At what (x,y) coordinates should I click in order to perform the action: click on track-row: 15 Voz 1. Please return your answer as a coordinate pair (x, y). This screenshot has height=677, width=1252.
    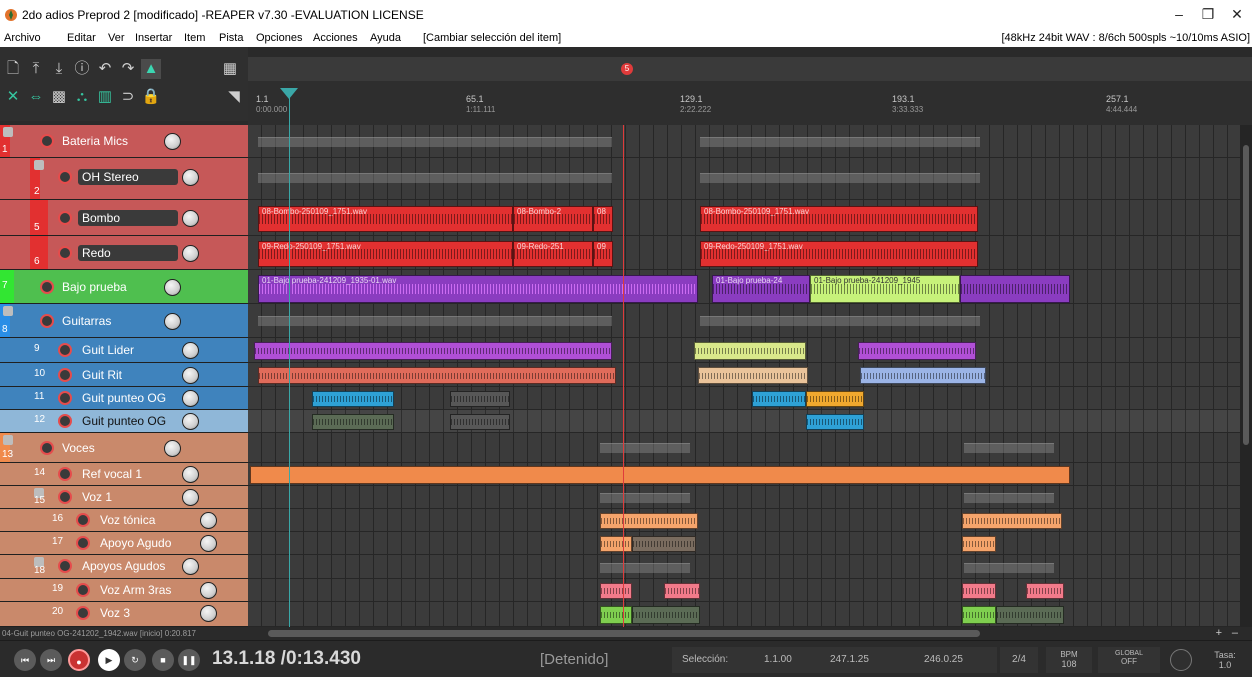
    Looking at the image, I should click on (124, 497).